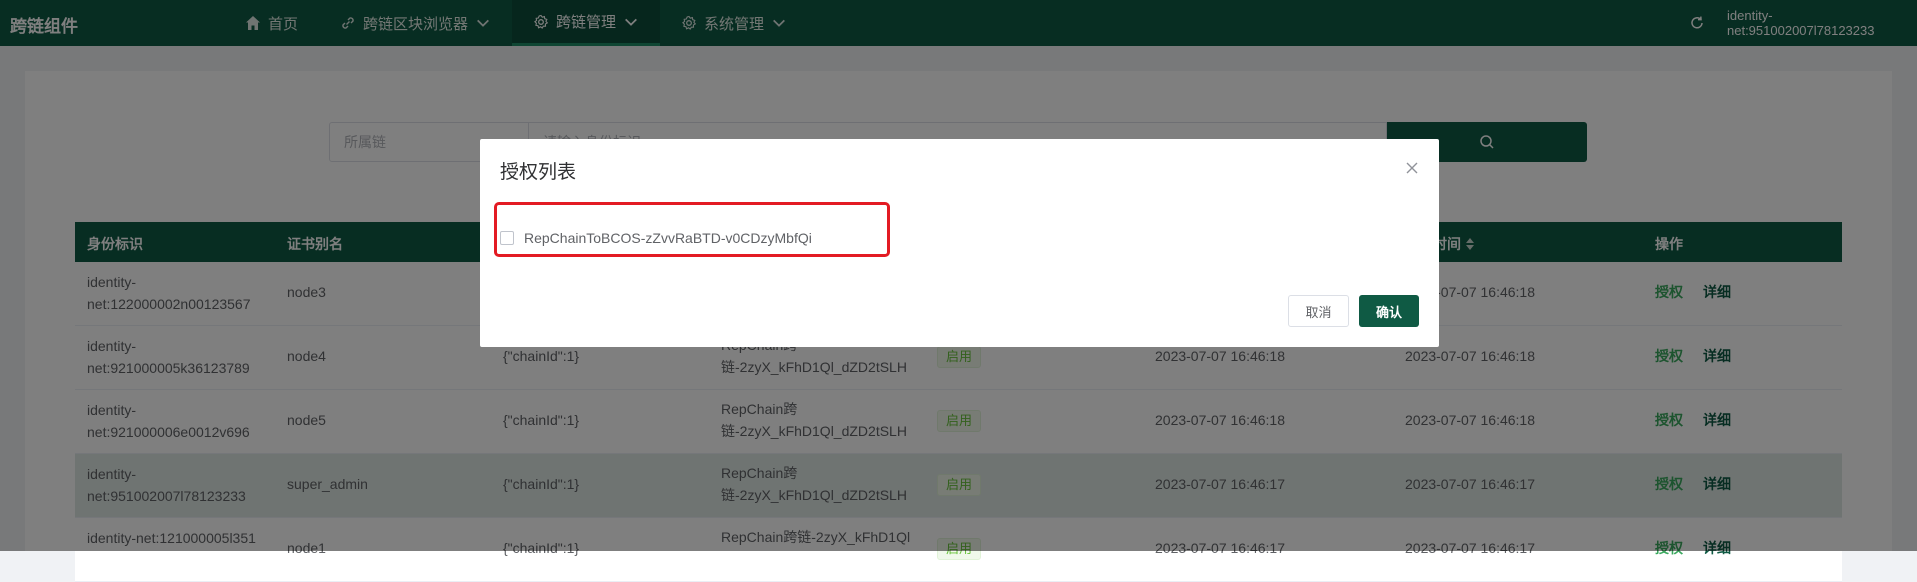  What do you see at coordinates (538, 172) in the screenshot?
I see `dialog-title: 授权列表` at bounding box center [538, 172].